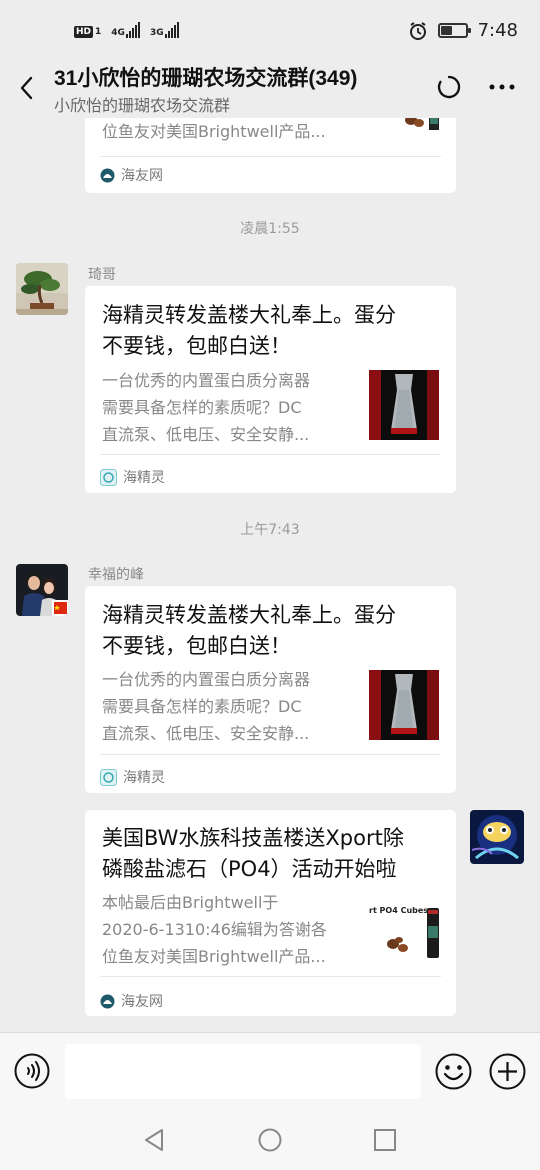 This screenshot has height=1170, width=540. I want to click on chat-title: 31小欣怡的珊瑚农场交流群(349), so click(206, 78).